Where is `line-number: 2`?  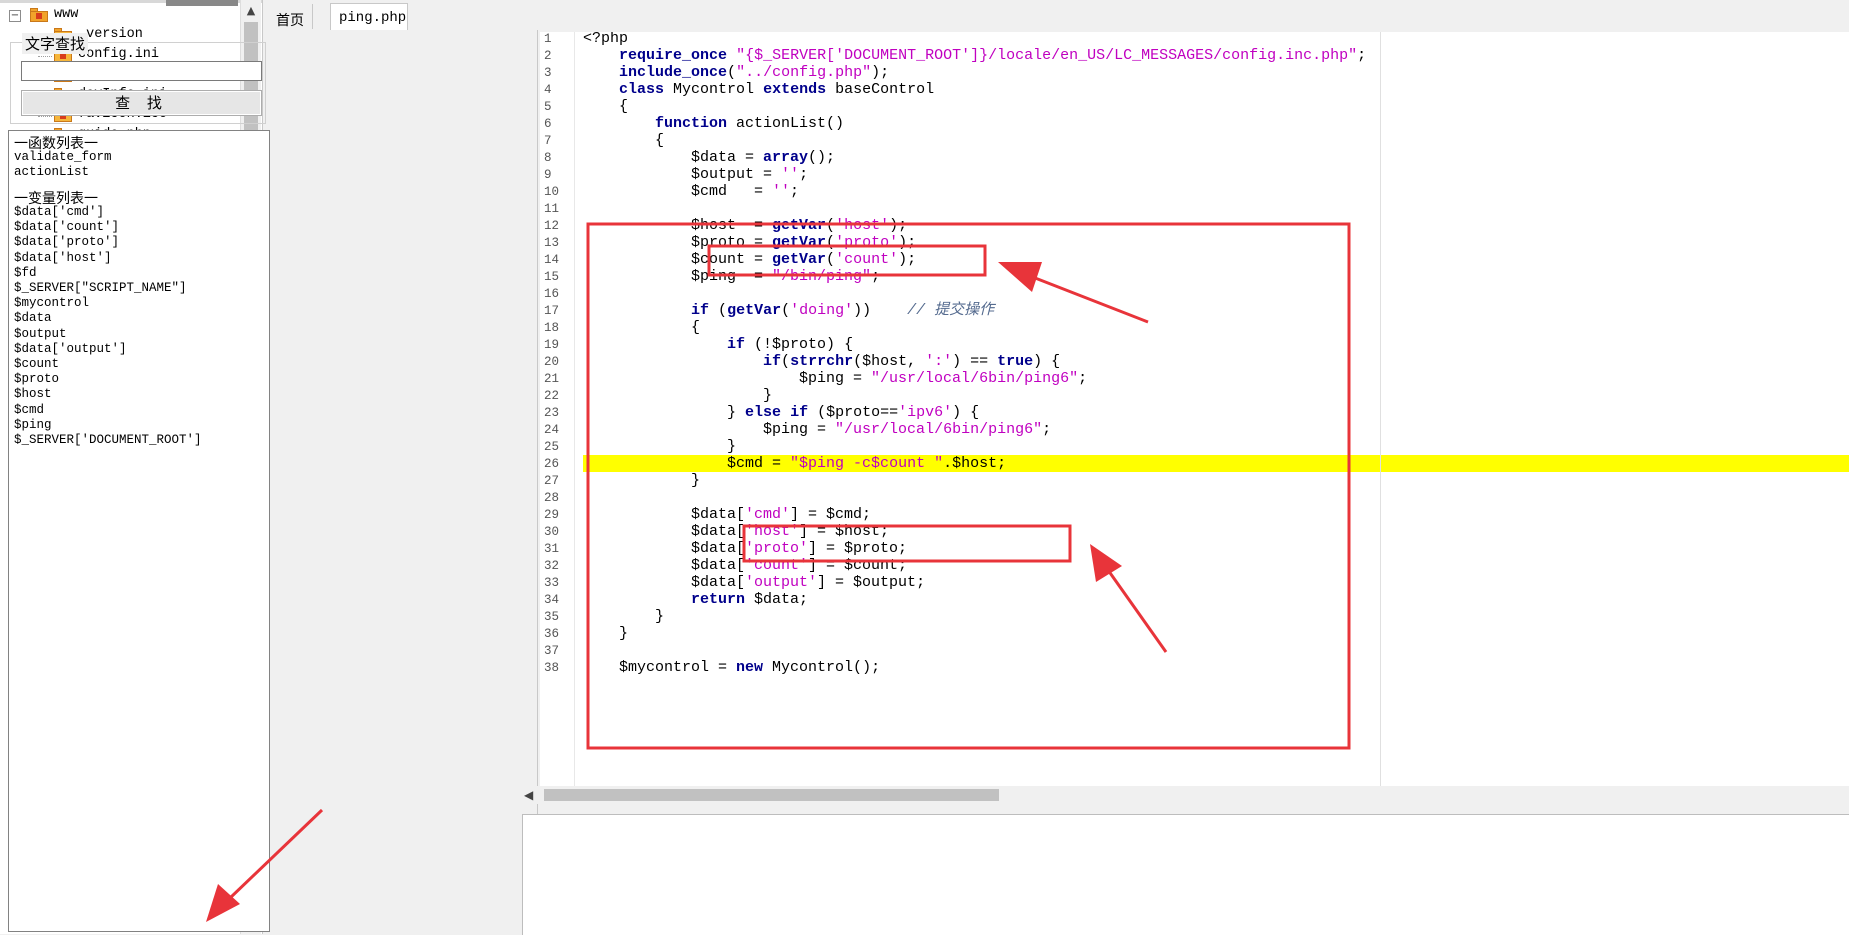
line-number: 2 is located at coordinates (548, 56).